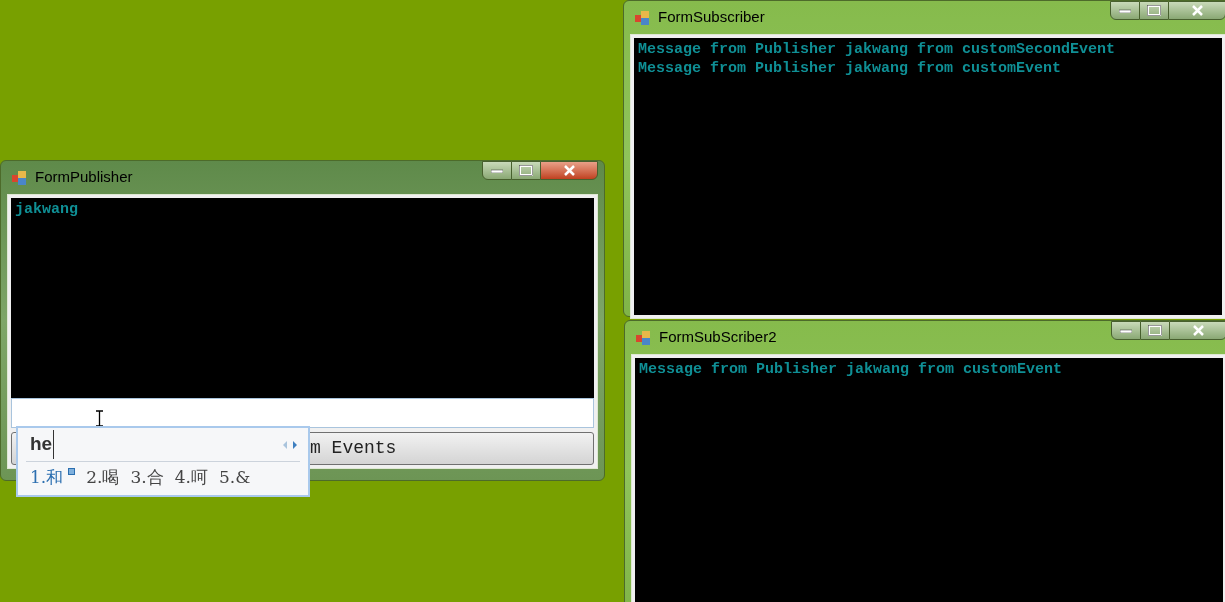 This screenshot has height=602, width=1225. Describe the element at coordinates (72, 471) in the screenshot. I see `candidate-marker-icon` at that location.